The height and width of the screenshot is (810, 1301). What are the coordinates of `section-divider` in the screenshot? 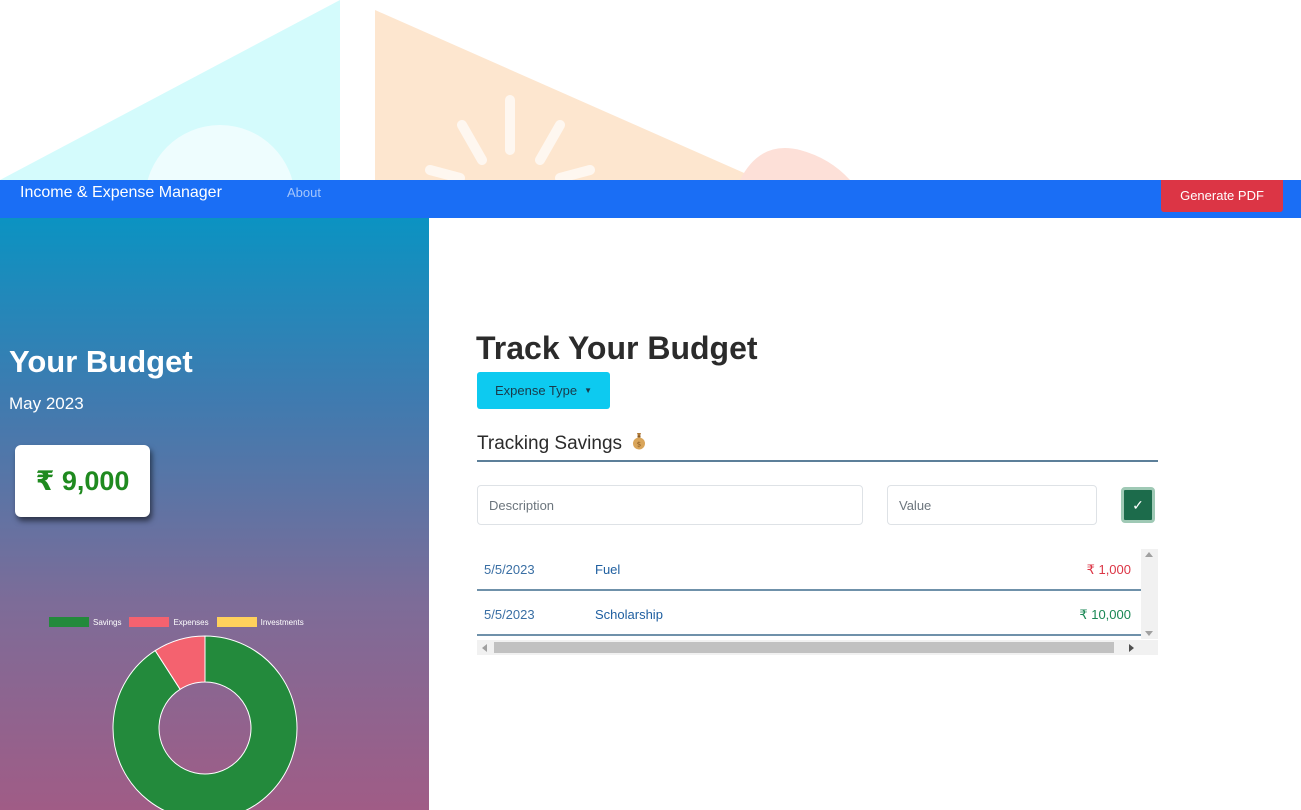 It's located at (817, 461).